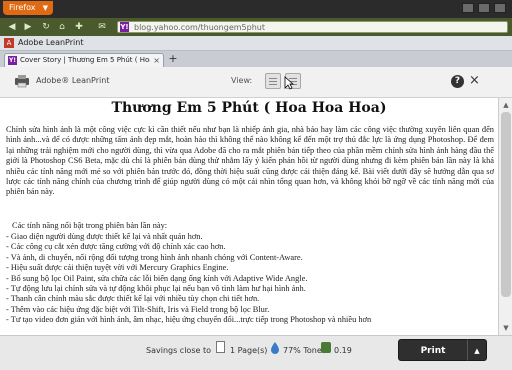 The image size is (512, 370). Describe the element at coordinates (102, 27) in the screenshot. I see `leanprint-toolbar-icon: ✉` at that location.